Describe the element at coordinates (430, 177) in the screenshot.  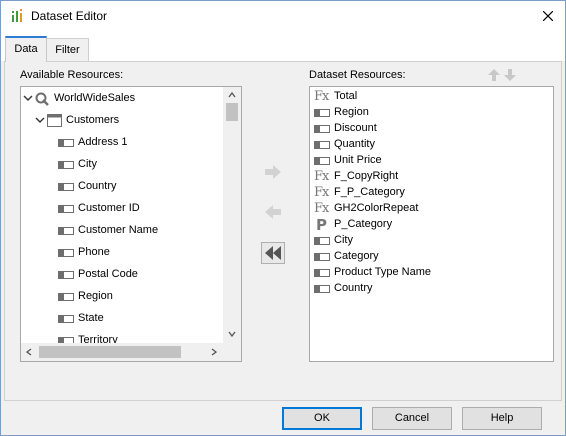
I see `list-item: Fx F_CopyRight` at that location.